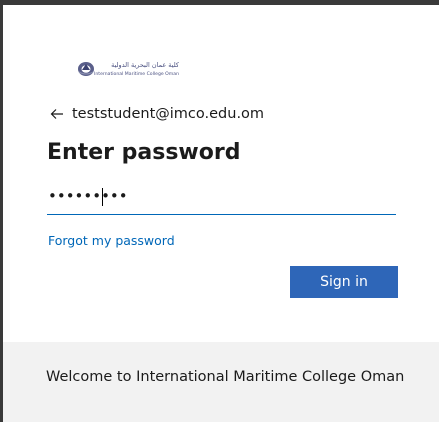 This screenshot has height=422, width=439. What do you see at coordinates (145, 65) in the screenshot?
I see `logo-arabic-text: كلية عمان البحرية الدولية` at bounding box center [145, 65].